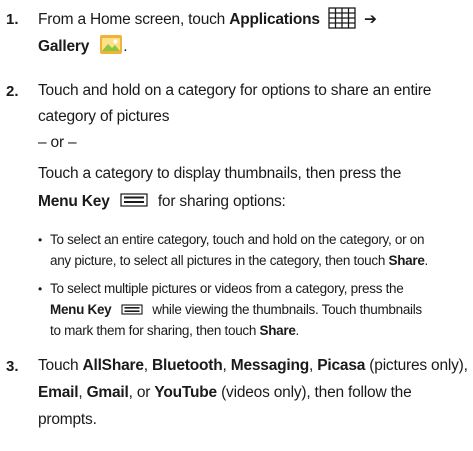 This screenshot has height=451, width=473. I want to click on step-1-line-1: From a Home screen, touch Applications ➔, so click(207, 19).